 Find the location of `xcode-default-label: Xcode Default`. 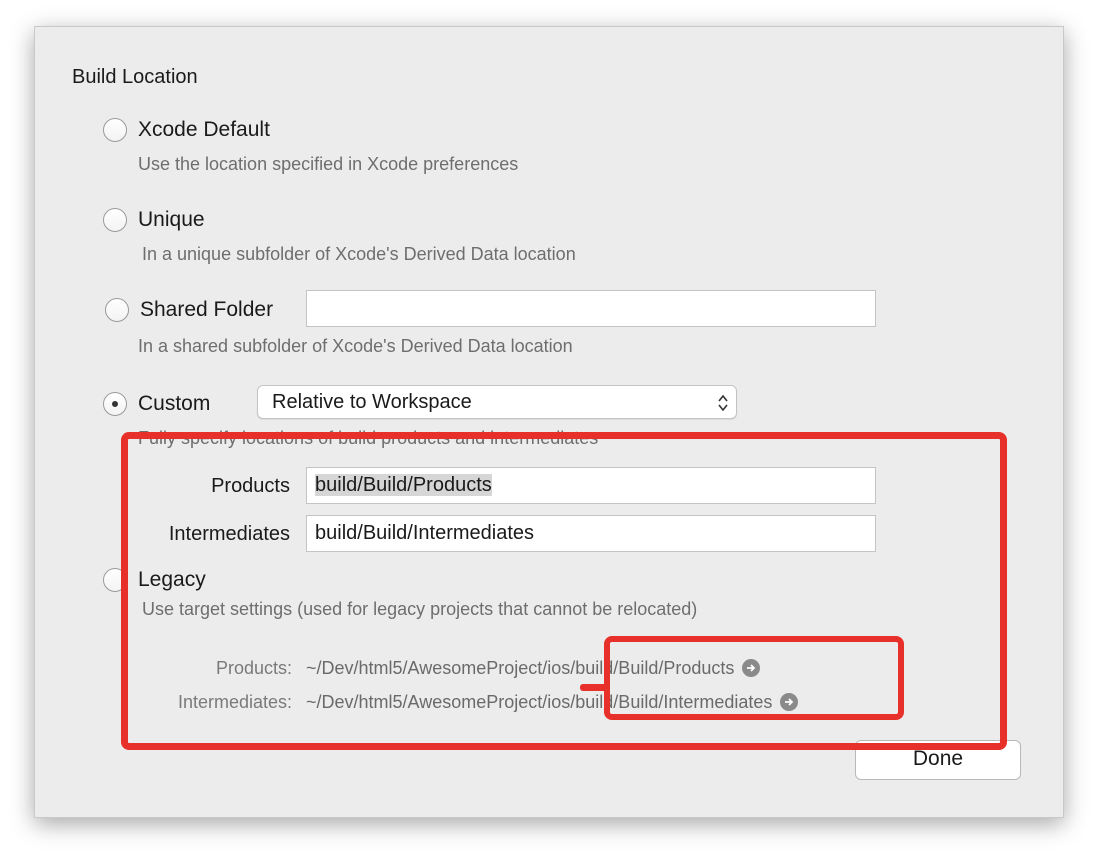

xcode-default-label: Xcode Default is located at coordinates (204, 130).